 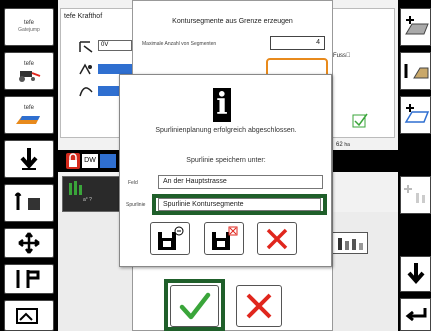 What do you see at coordinates (29, 30) in the screenshot?
I see `settings-home-sublabel: Gatejump` at bounding box center [29, 30].